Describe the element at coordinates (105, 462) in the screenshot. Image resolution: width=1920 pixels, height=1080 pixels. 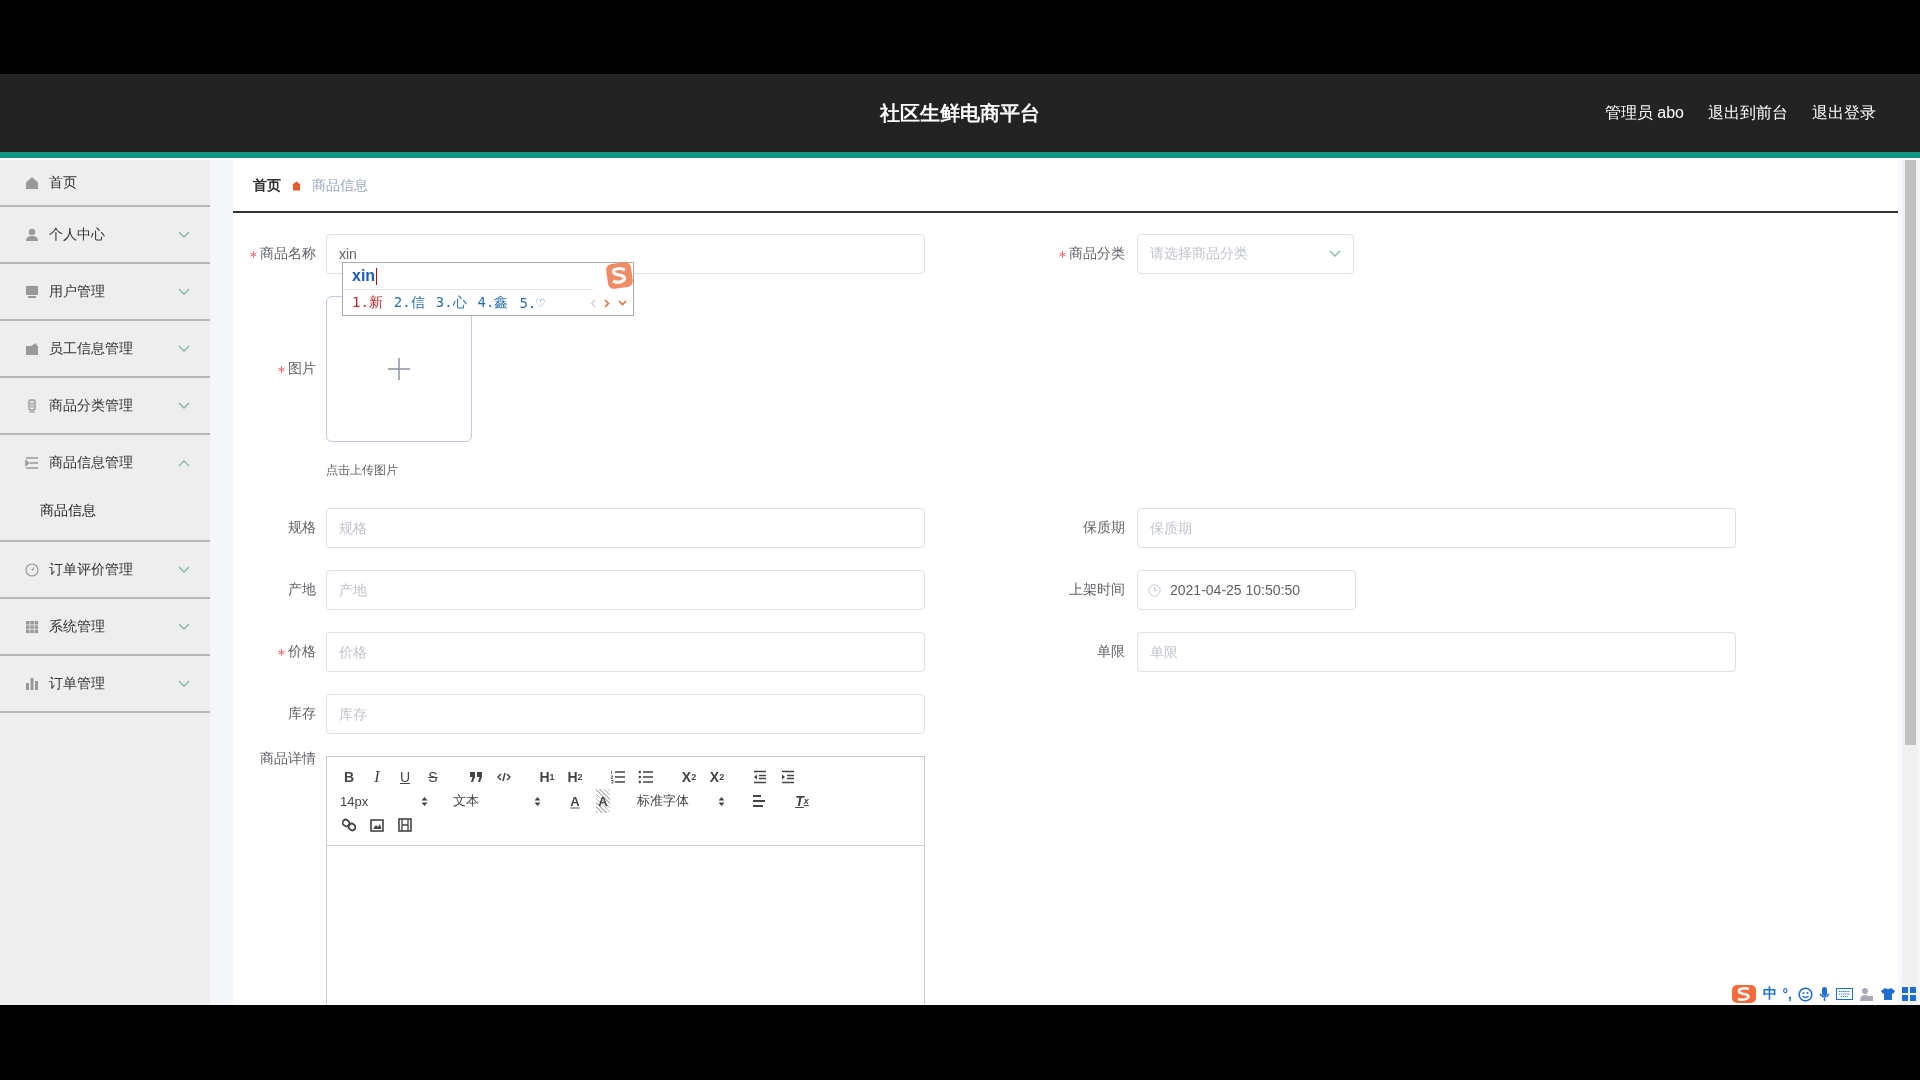
I see `sidebar-item: 商品信息管理` at that location.